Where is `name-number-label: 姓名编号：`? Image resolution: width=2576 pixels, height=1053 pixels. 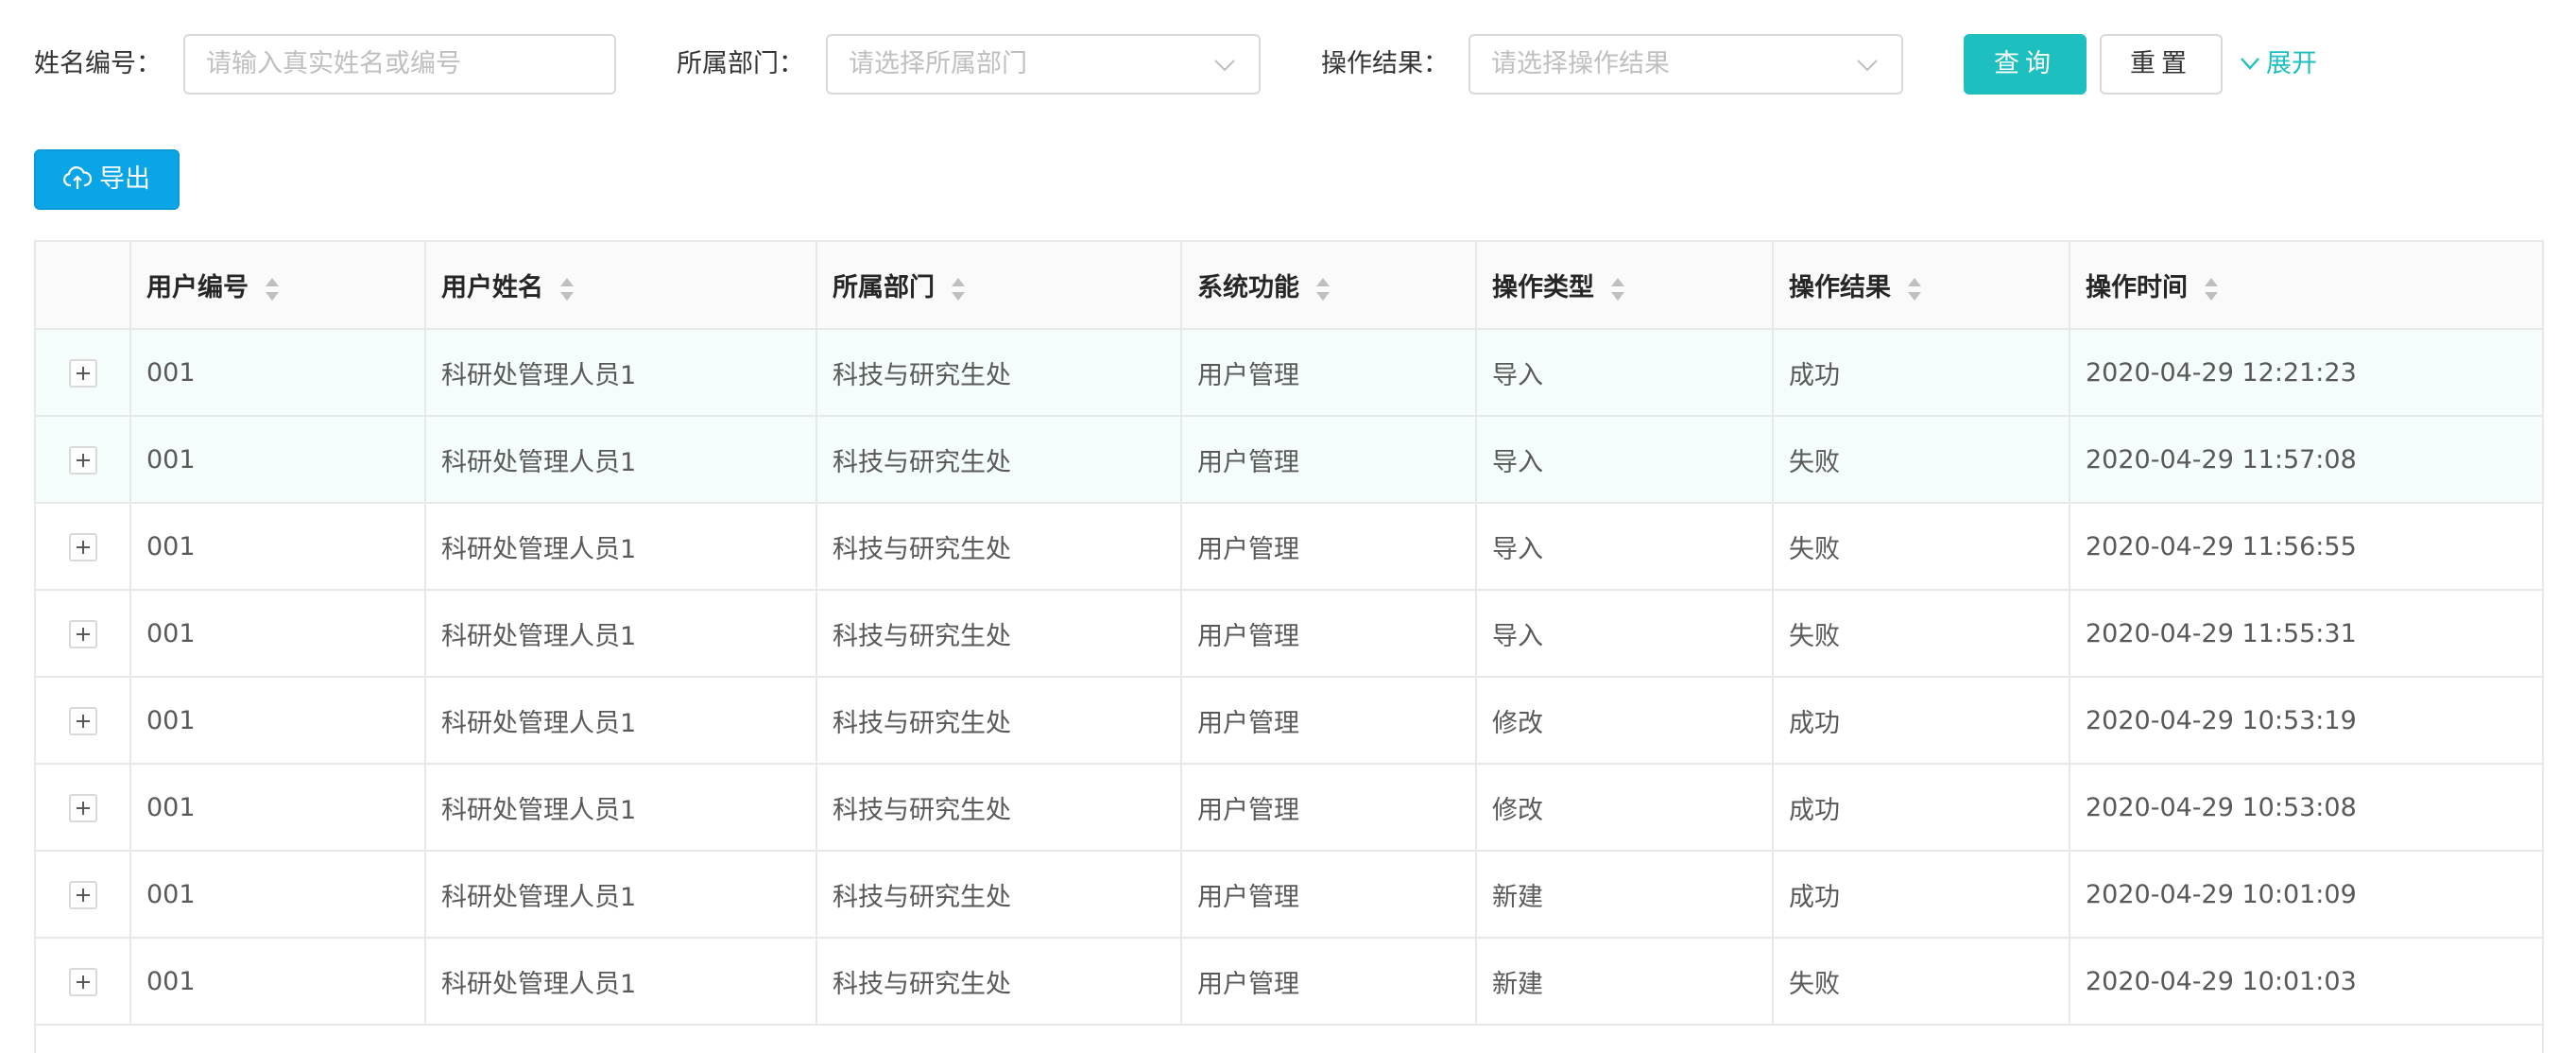
name-number-label: 姓名编号： is located at coordinates (98, 63).